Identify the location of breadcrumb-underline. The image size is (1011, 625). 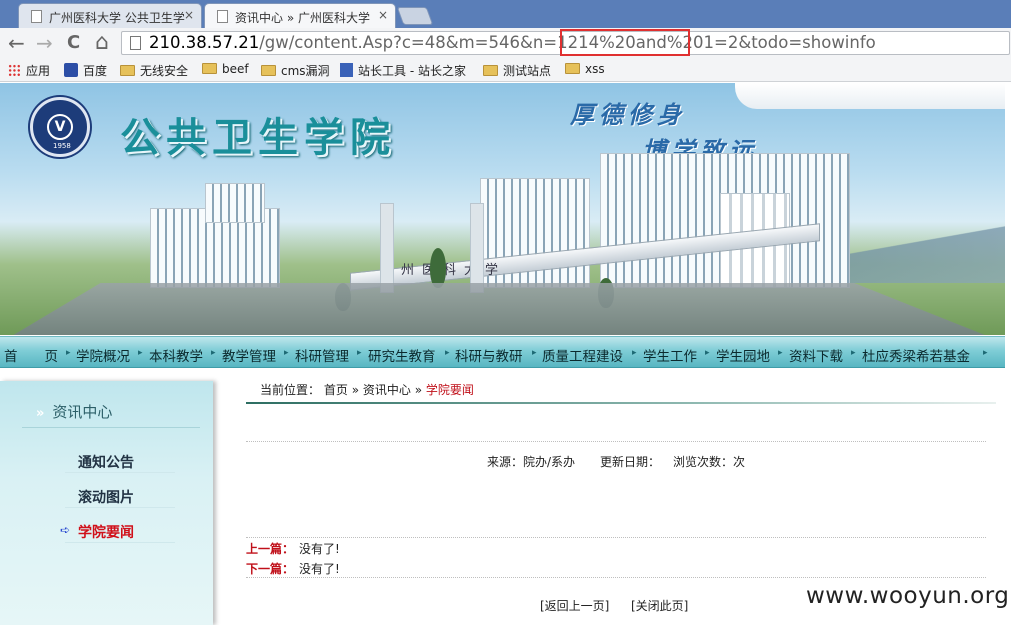
(621, 403).